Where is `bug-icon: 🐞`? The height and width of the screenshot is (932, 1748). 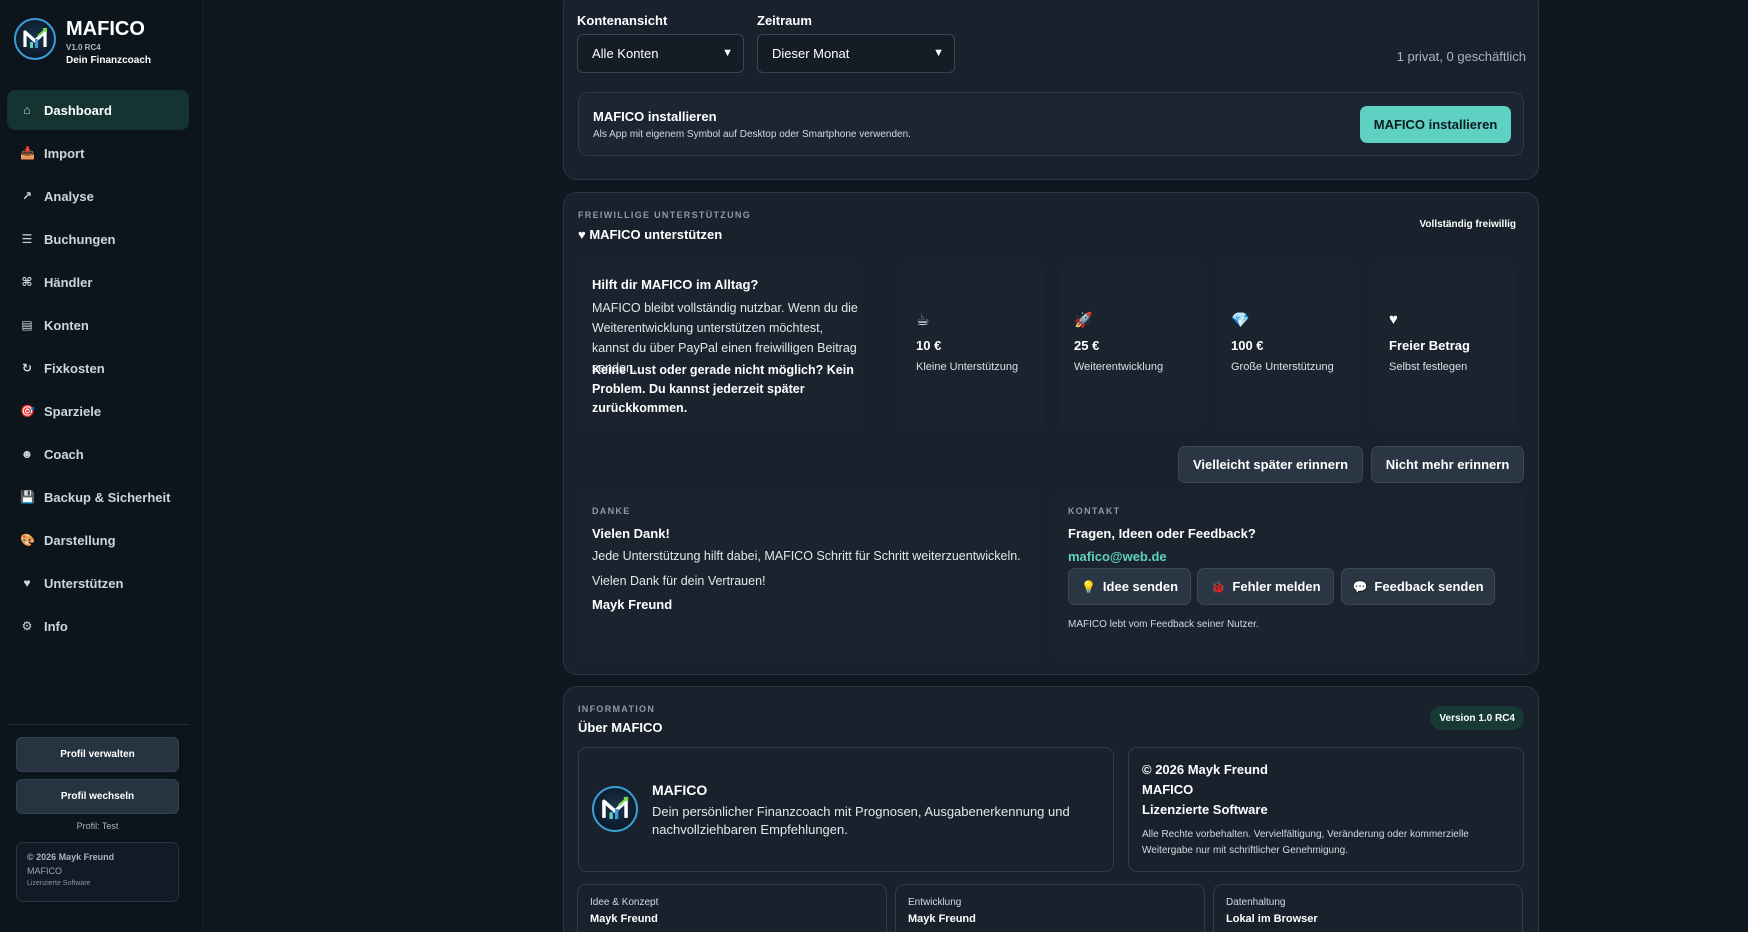 bug-icon: 🐞 is located at coordinates (1218, 586).